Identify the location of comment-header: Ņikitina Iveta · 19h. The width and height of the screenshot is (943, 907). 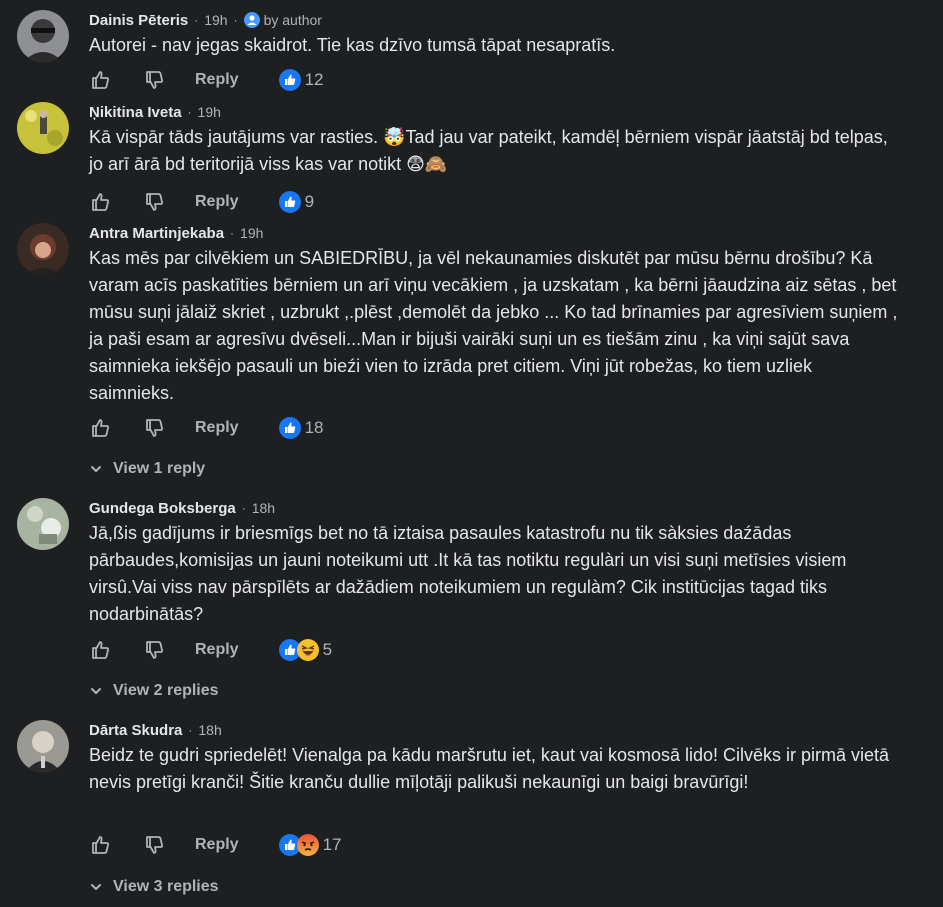
(155, 112).